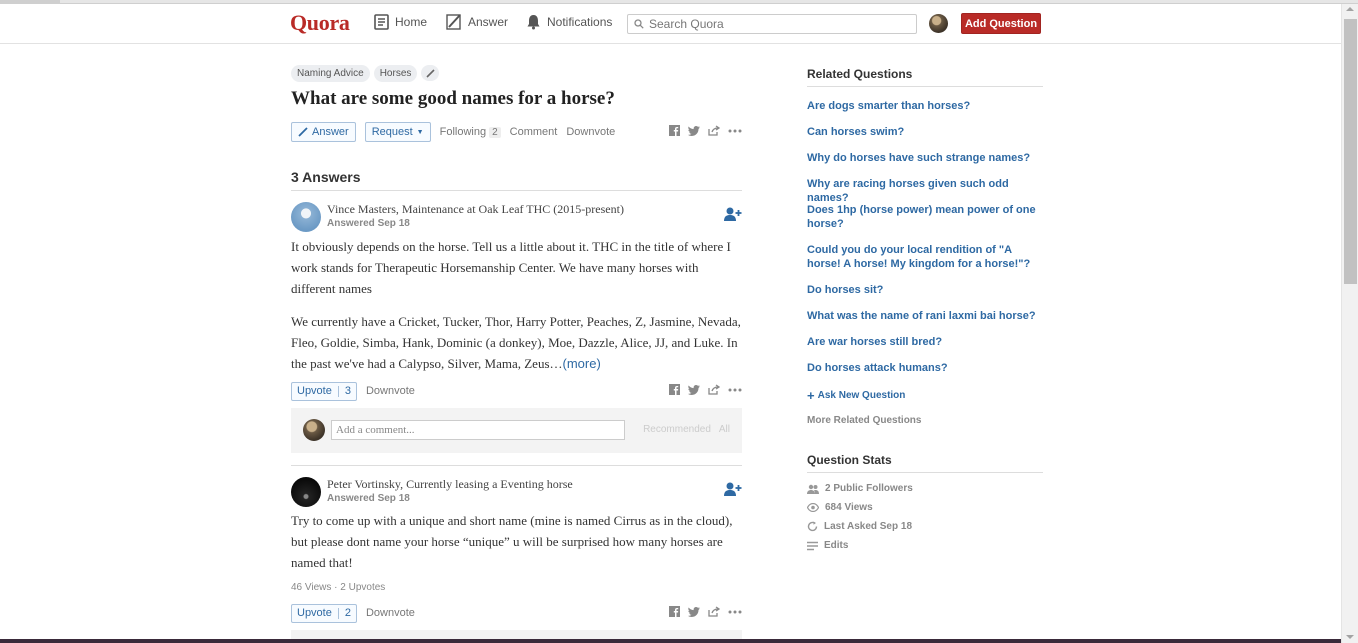  Describe the element at coordinates (811, 395) in the screenshot. I see `plus-icon: +` at that location.